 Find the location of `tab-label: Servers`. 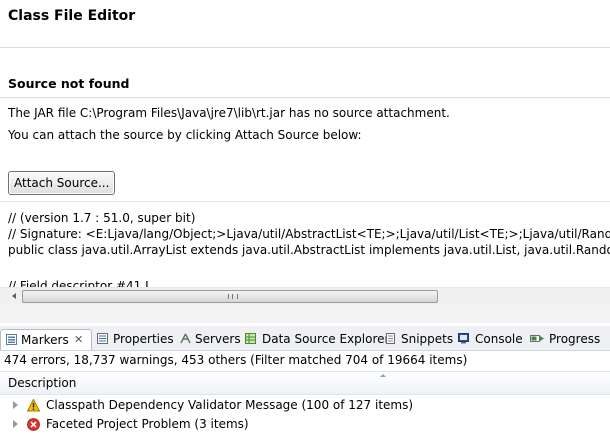

tab-label: Servers is located at coordinates (218, 339).